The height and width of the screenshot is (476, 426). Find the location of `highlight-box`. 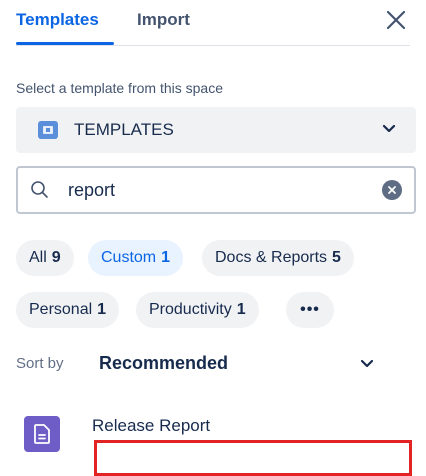

highlight-box is located at coordinates (253, 458).